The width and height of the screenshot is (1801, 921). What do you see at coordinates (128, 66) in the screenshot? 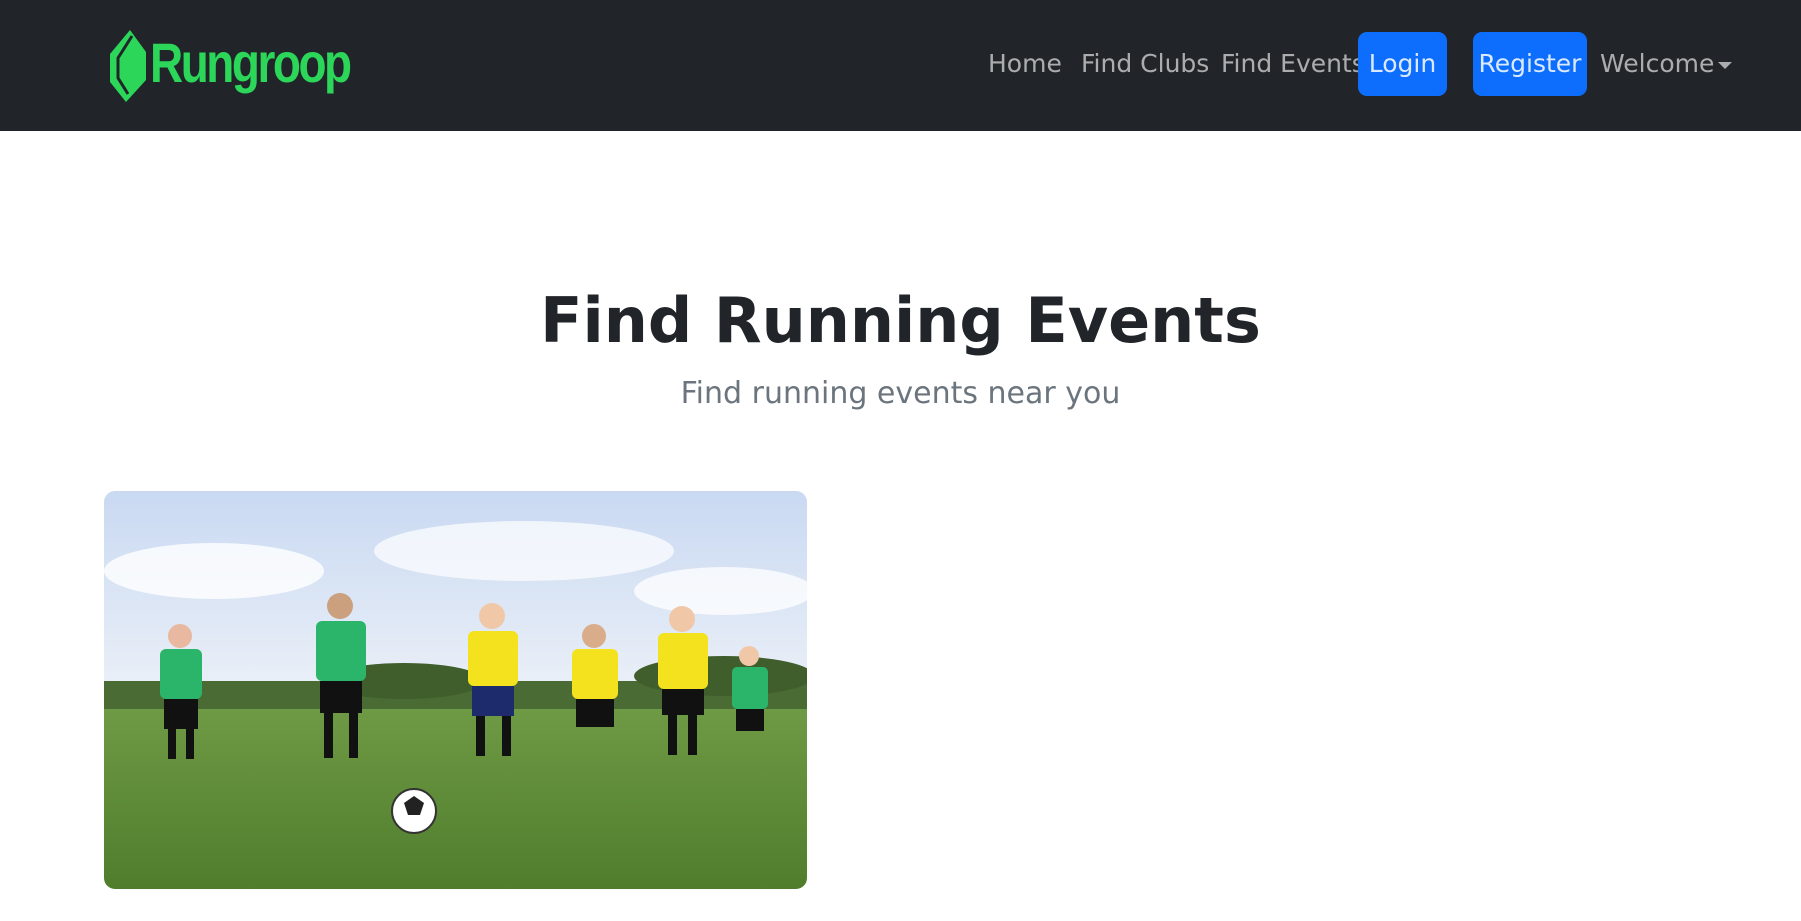
I see `logo-leaf-icon` at bounding box center [128, 66].